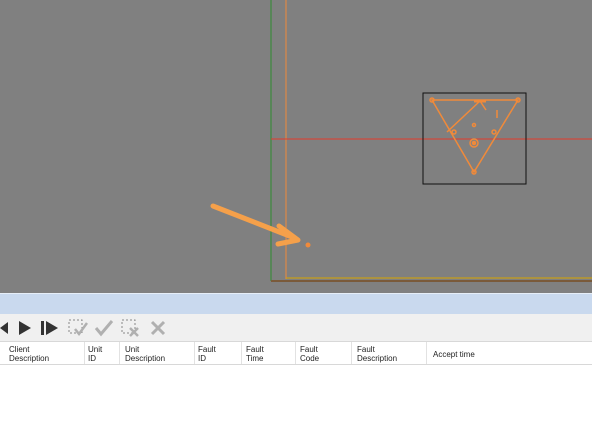  Describe the element at coordinates (325, 353) in the screenshot. I see `column-header-fault-code: Fault Code` at that location.